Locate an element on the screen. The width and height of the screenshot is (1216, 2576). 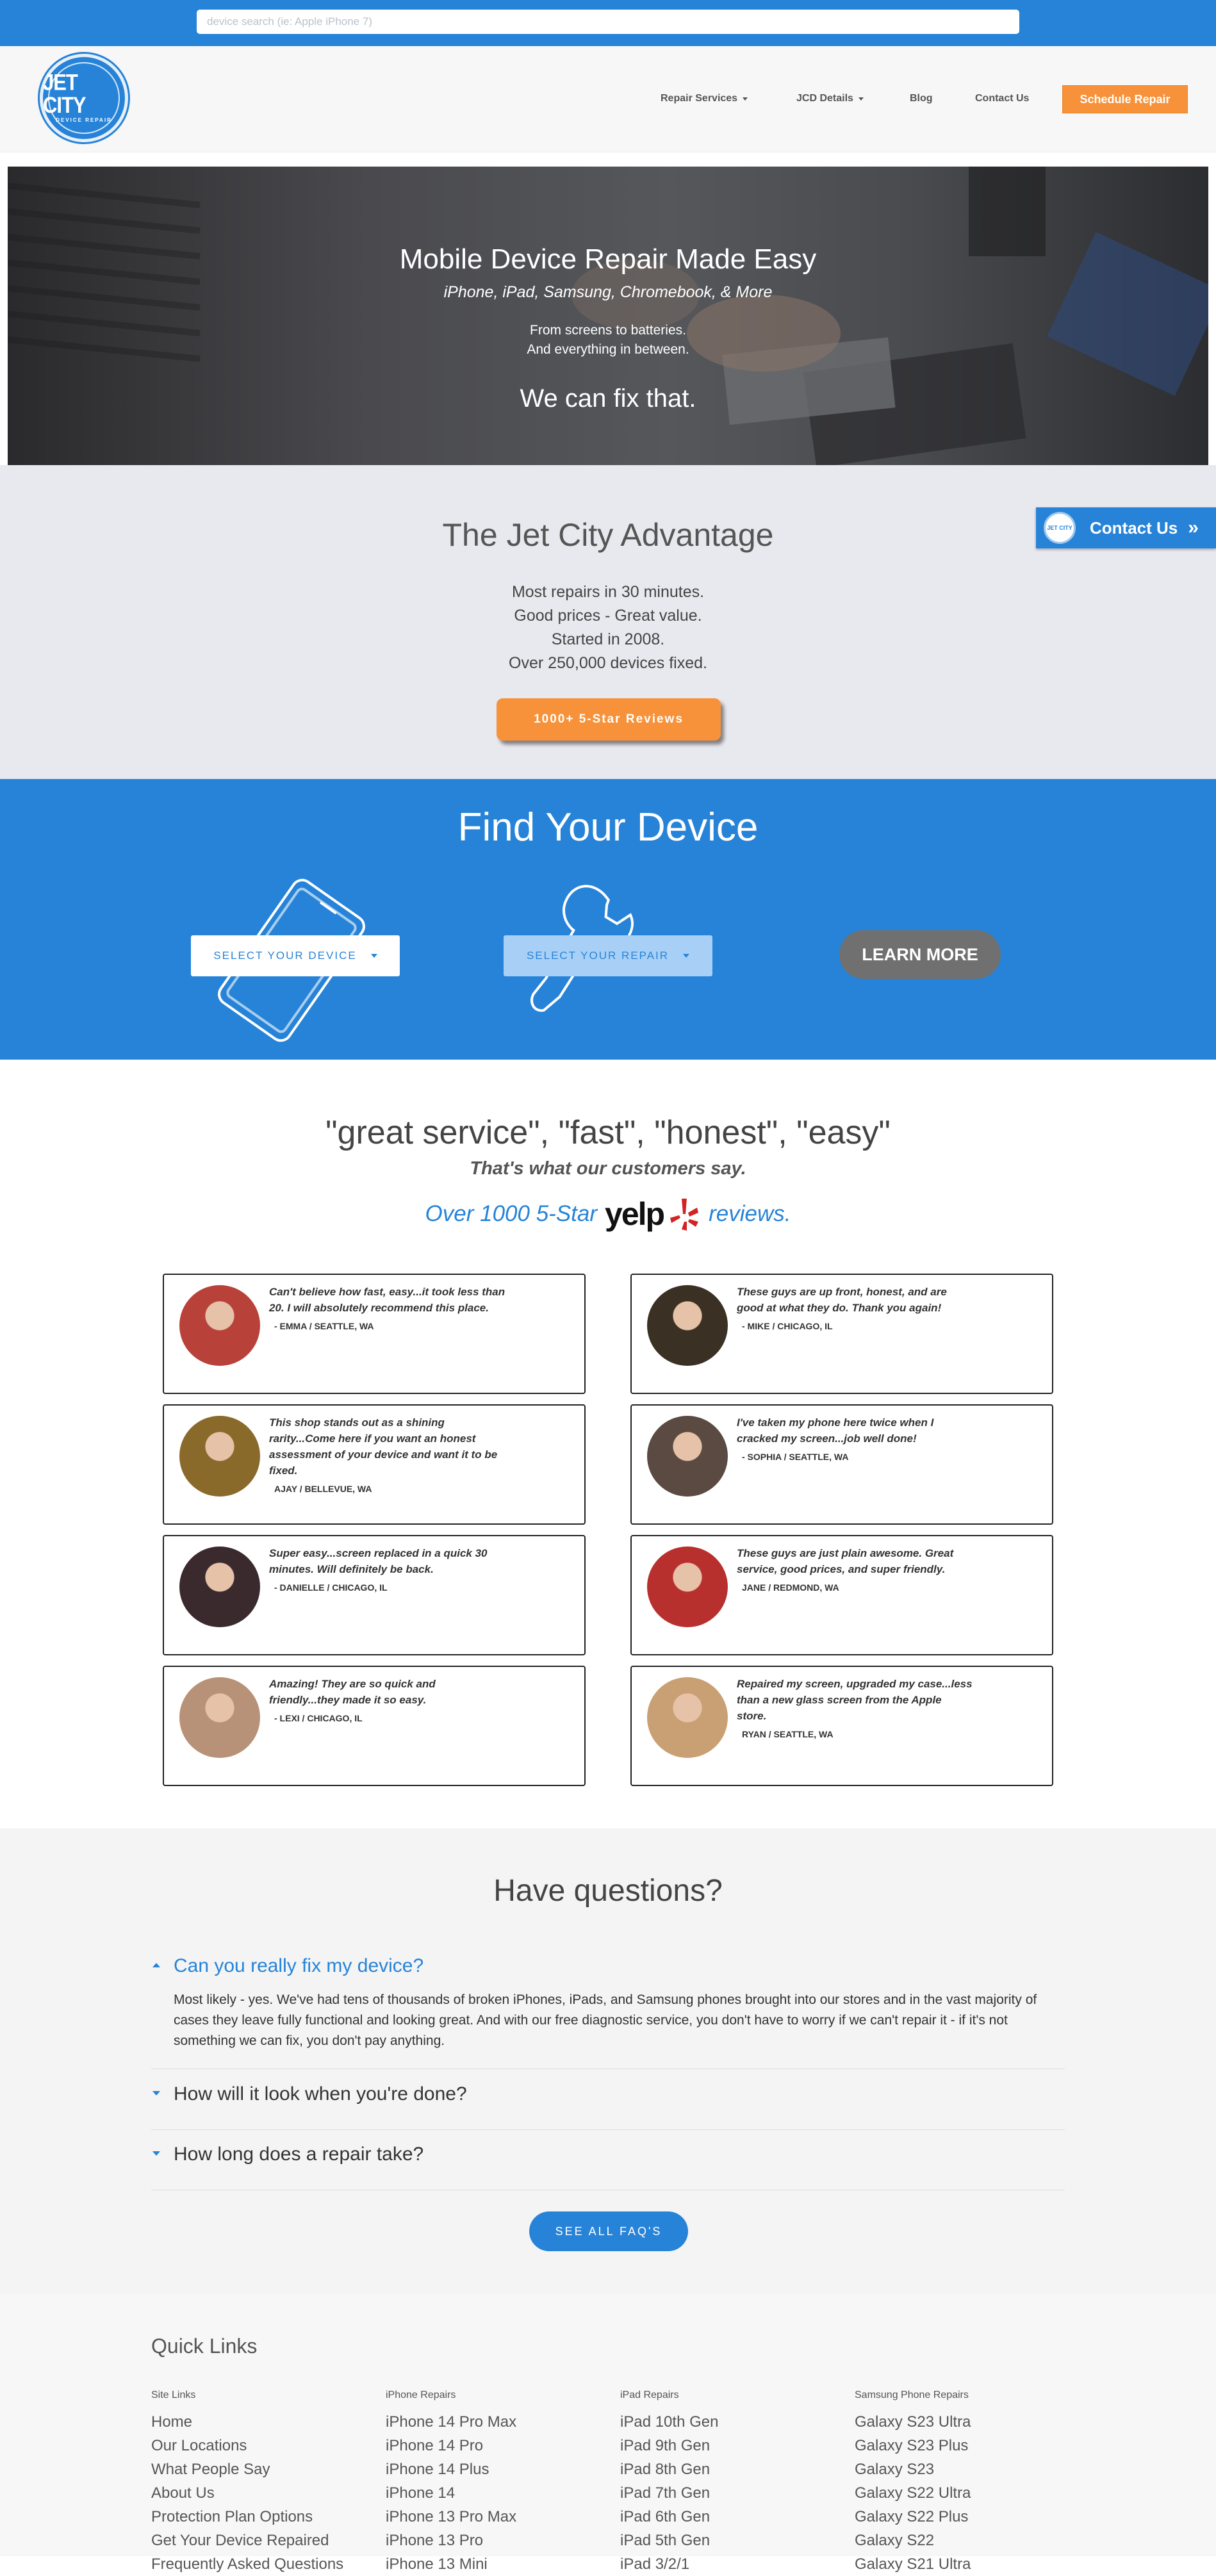
quick-links-title: Quick Links is located at coordinates (204, 2346).